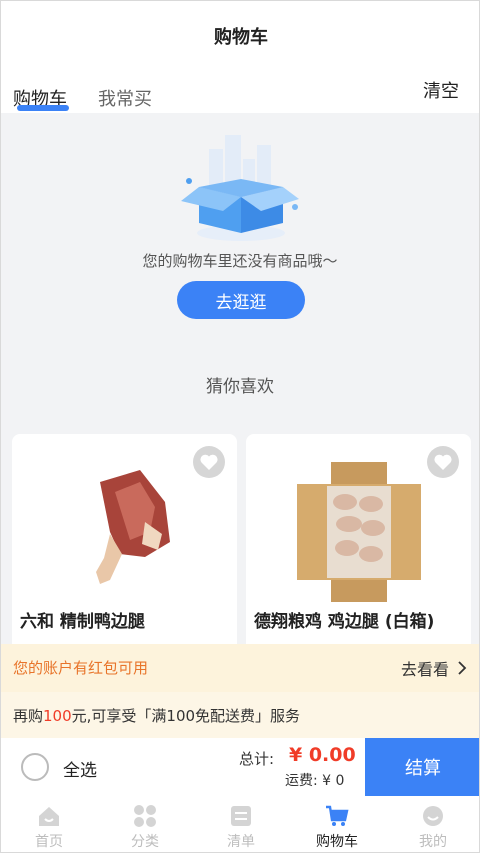 The width and height of the screenshot is (480, 853). Describe the element at coordinates (82, 622) in the screenshot. I see `product-name: 六和 精制鸭边腿` at that location.